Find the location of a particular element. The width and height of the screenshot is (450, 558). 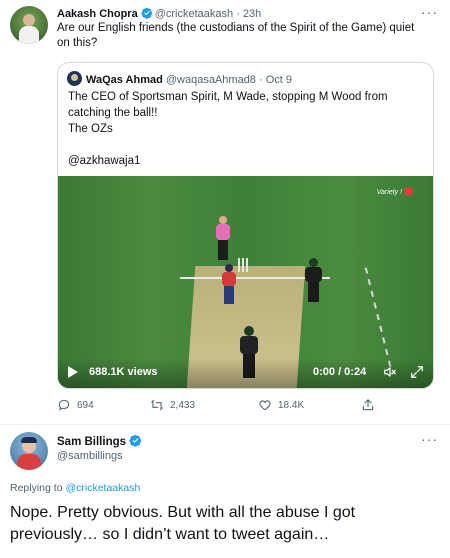

live-dot is located at coordinates (408, 191).